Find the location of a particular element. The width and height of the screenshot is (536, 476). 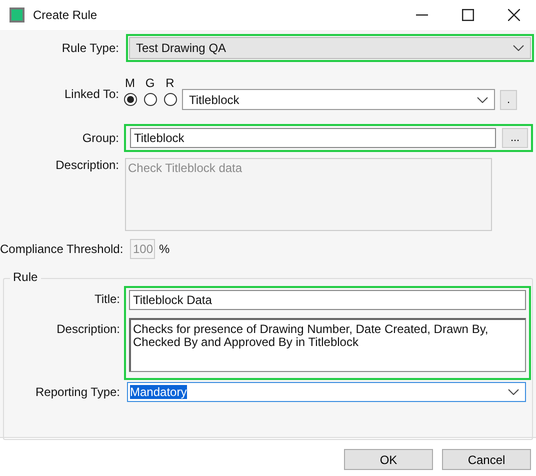

close-icon is located at coordinates (514, 15).